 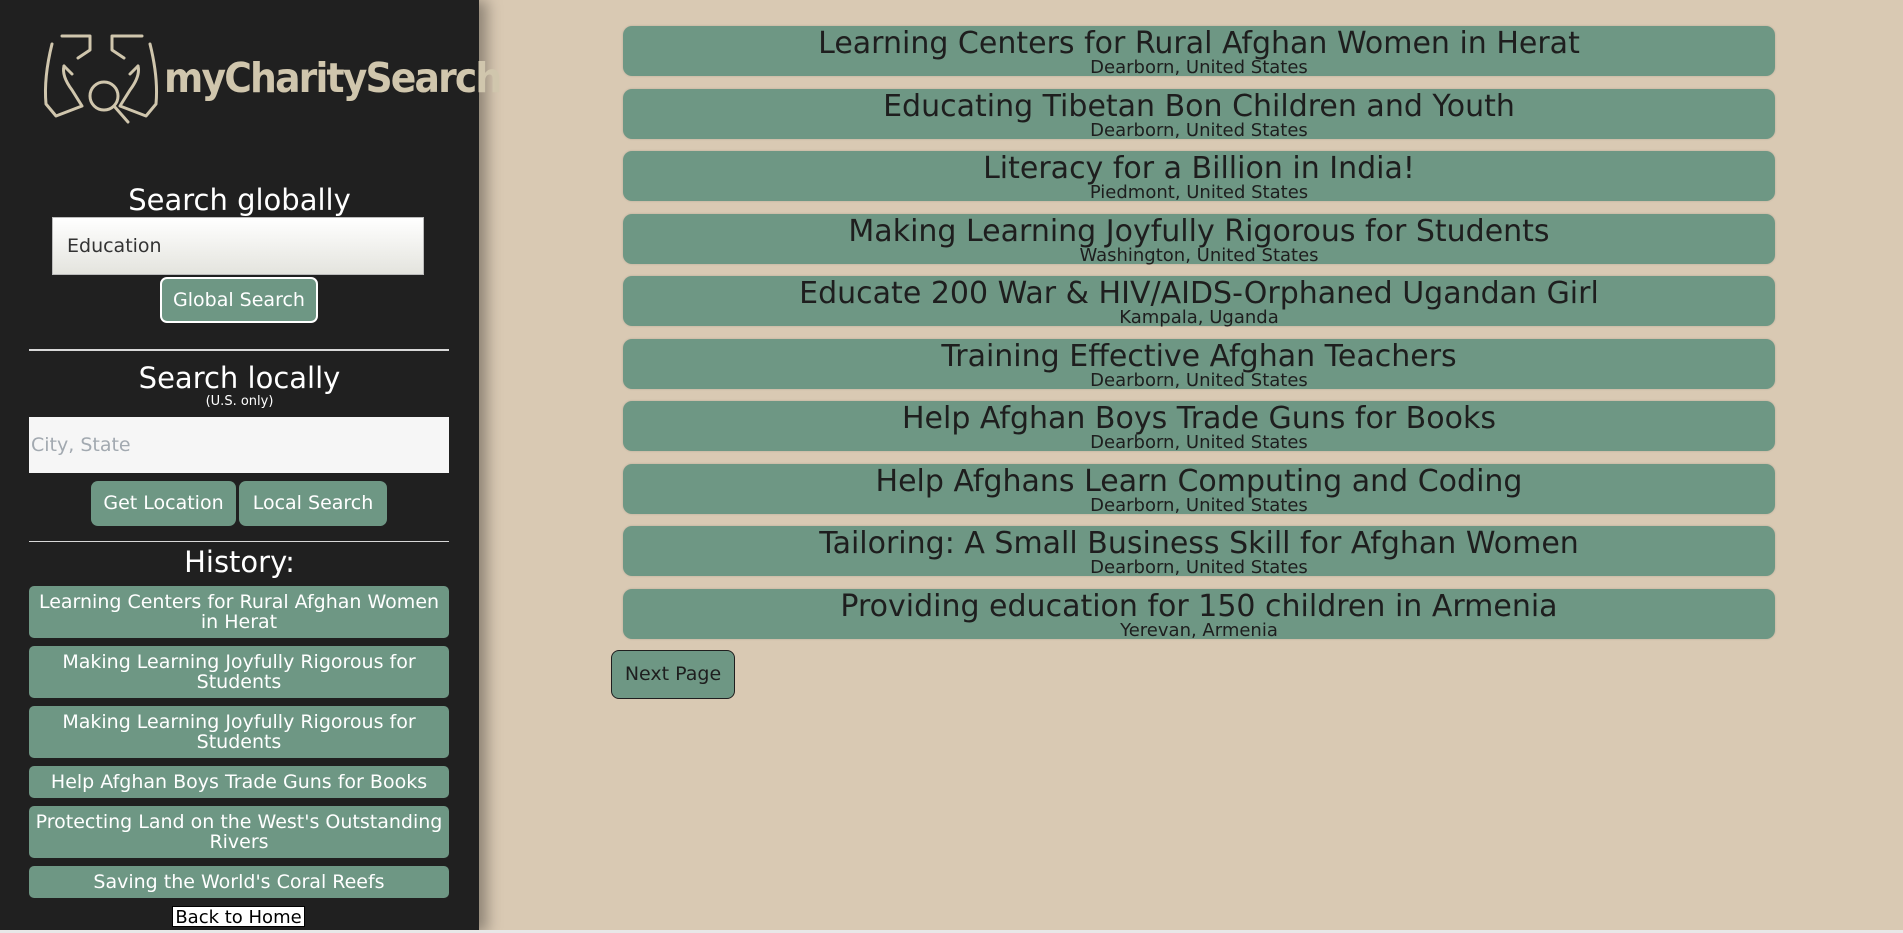 I want to click on local-search-button: Local Search, so click(x=313, y=503).